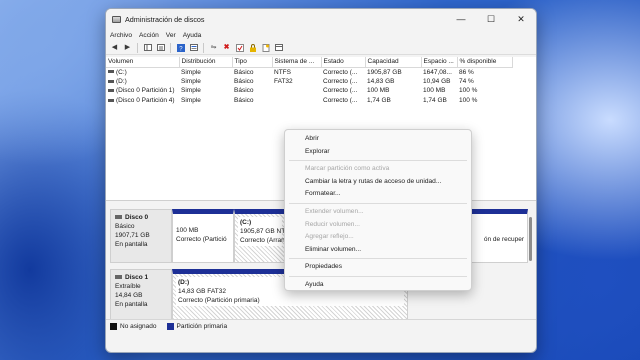 The width and height of the screenshot is (640, 360). I want to click on lock-icon, so click(252, 47).